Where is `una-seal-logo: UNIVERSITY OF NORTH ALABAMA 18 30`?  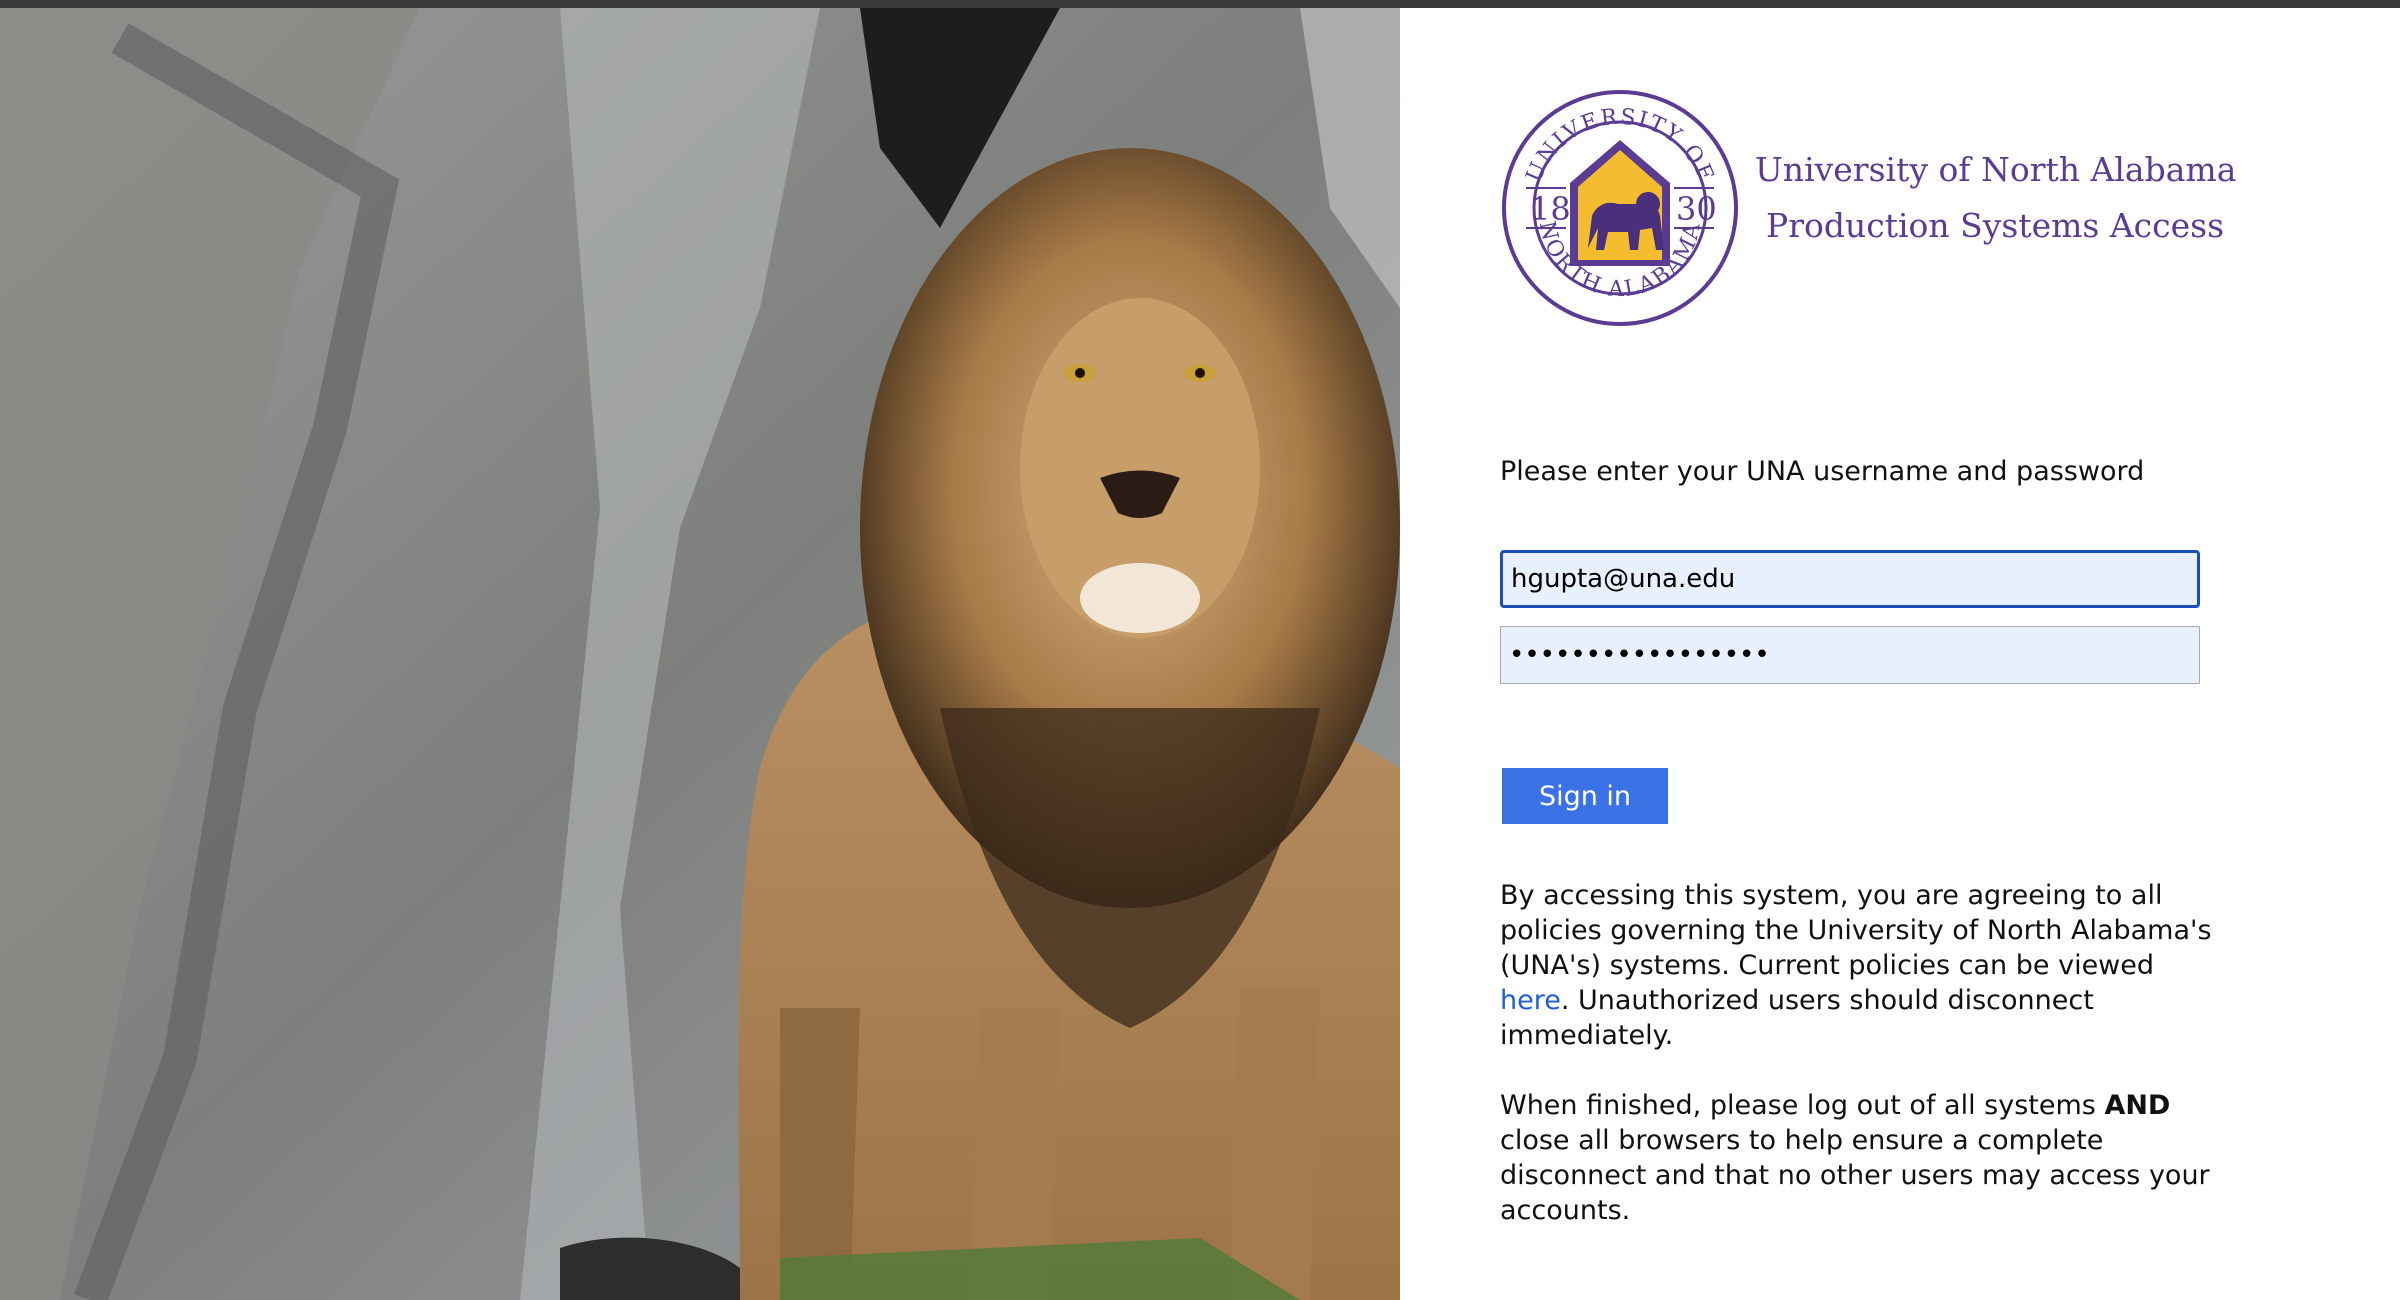
una-seal-logo: UNIVERSITY OF NORTH ALABAMA 18 30 is located at coordinates (1620, 208).